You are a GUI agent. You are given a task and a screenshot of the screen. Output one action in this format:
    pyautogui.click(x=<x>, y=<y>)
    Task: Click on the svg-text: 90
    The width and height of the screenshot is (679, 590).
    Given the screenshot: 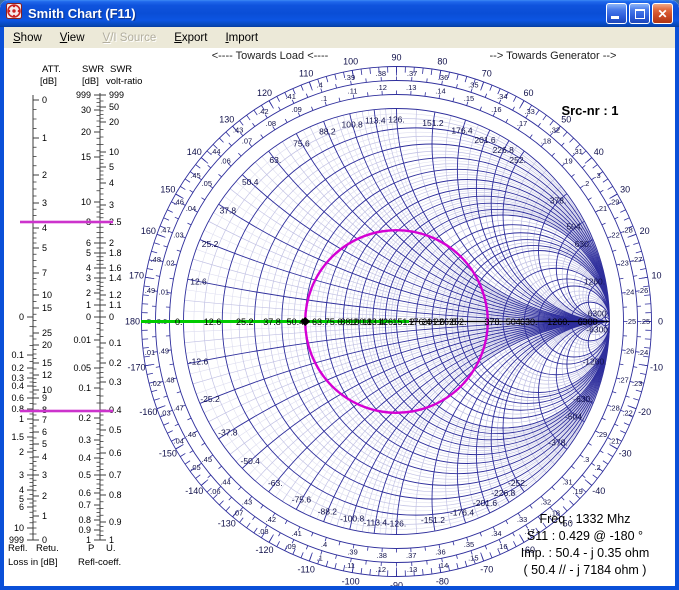 What is the action you would take?
    pyautogui.click(x=396, y=58)
    